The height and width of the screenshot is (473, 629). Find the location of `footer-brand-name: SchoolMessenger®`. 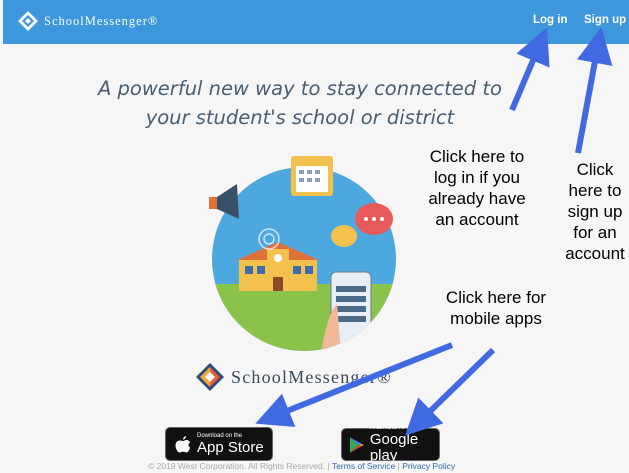

footer-brand-name: SchoolMessenger® is located at coordinates (311, 376).